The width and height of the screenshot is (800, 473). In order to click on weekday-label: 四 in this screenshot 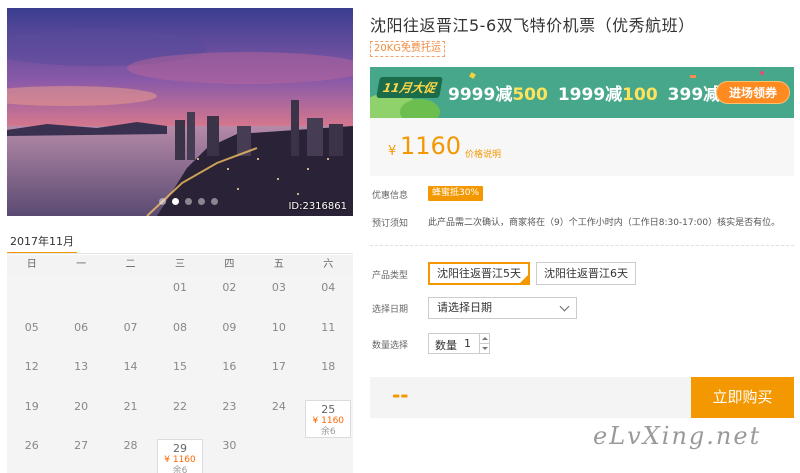, I will do `click(229, 264)`.